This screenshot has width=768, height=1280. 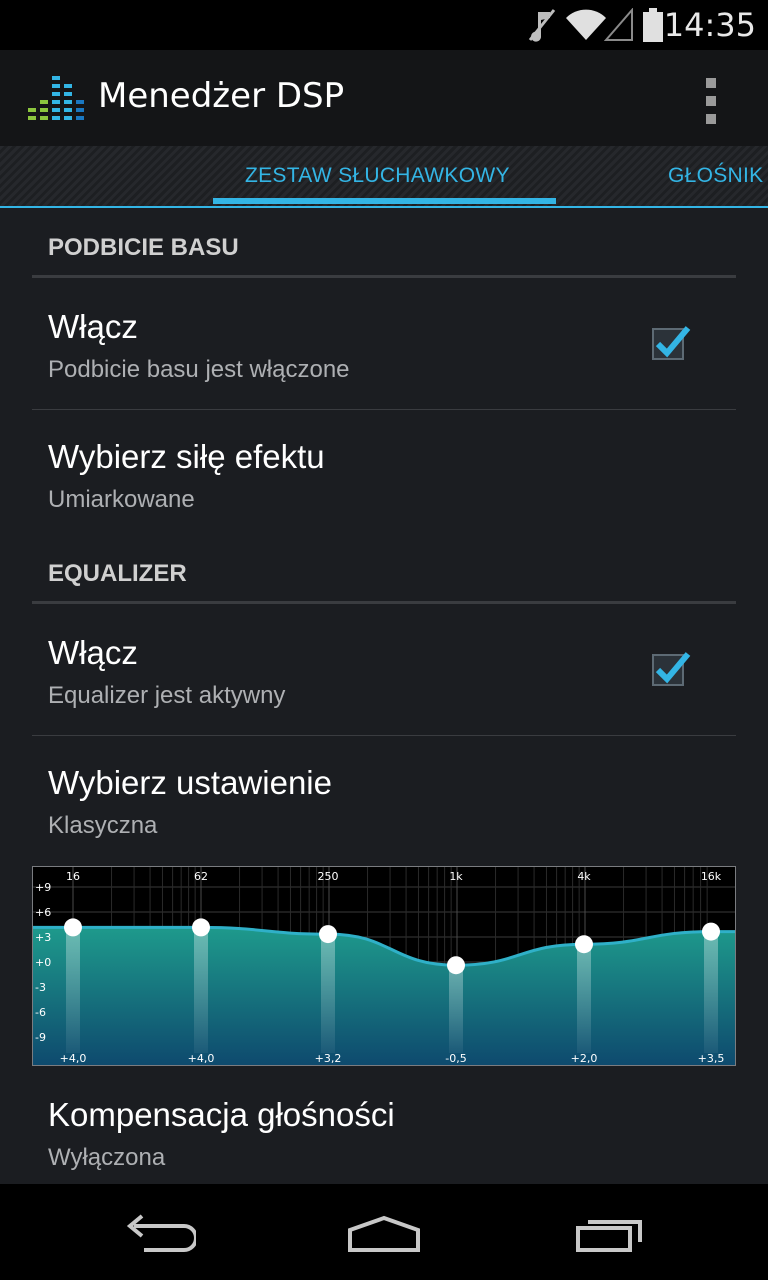 I want to click on tab-strip: ZESTAW SŁUCHAWKOWY GŁOŚNIK, so click(x=384, y=177).